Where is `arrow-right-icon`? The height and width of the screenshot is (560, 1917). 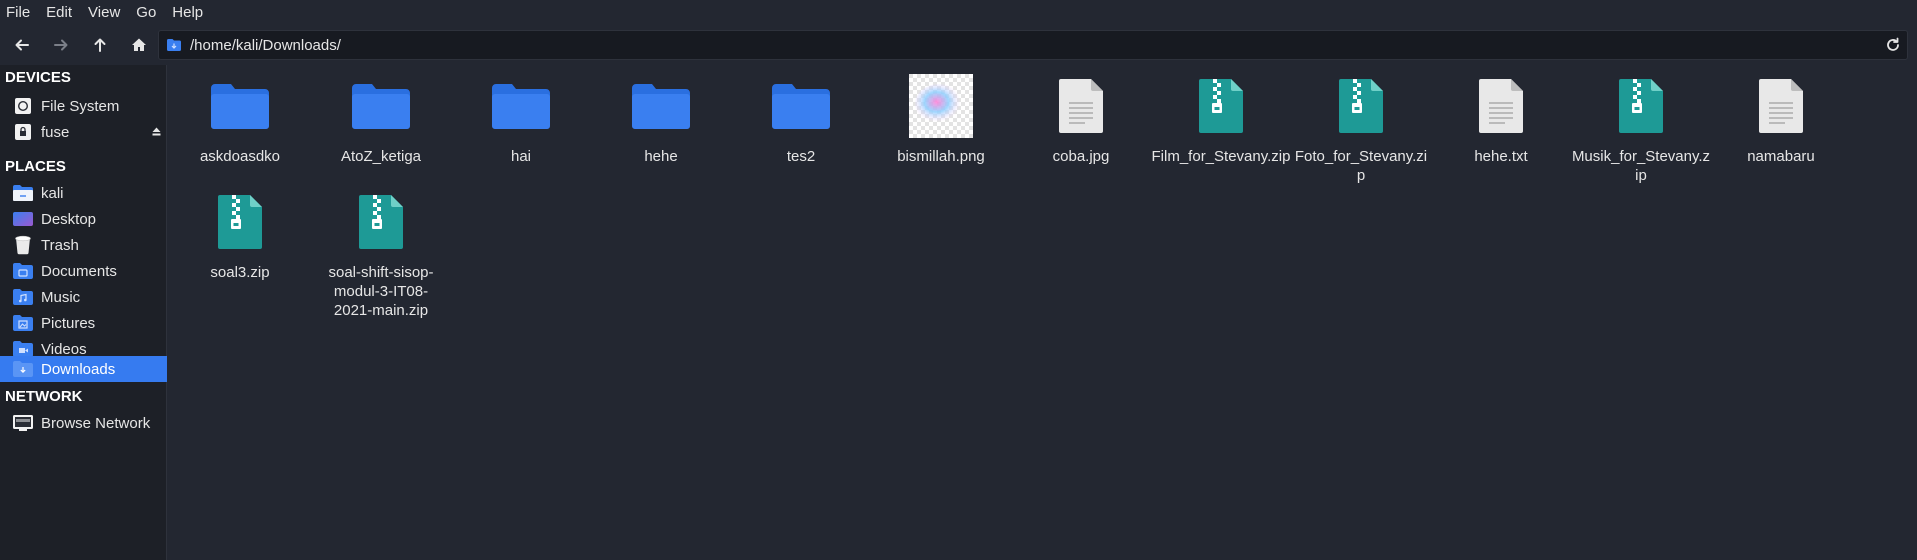 arrow-right-icon is located at coordinates (61, 44).